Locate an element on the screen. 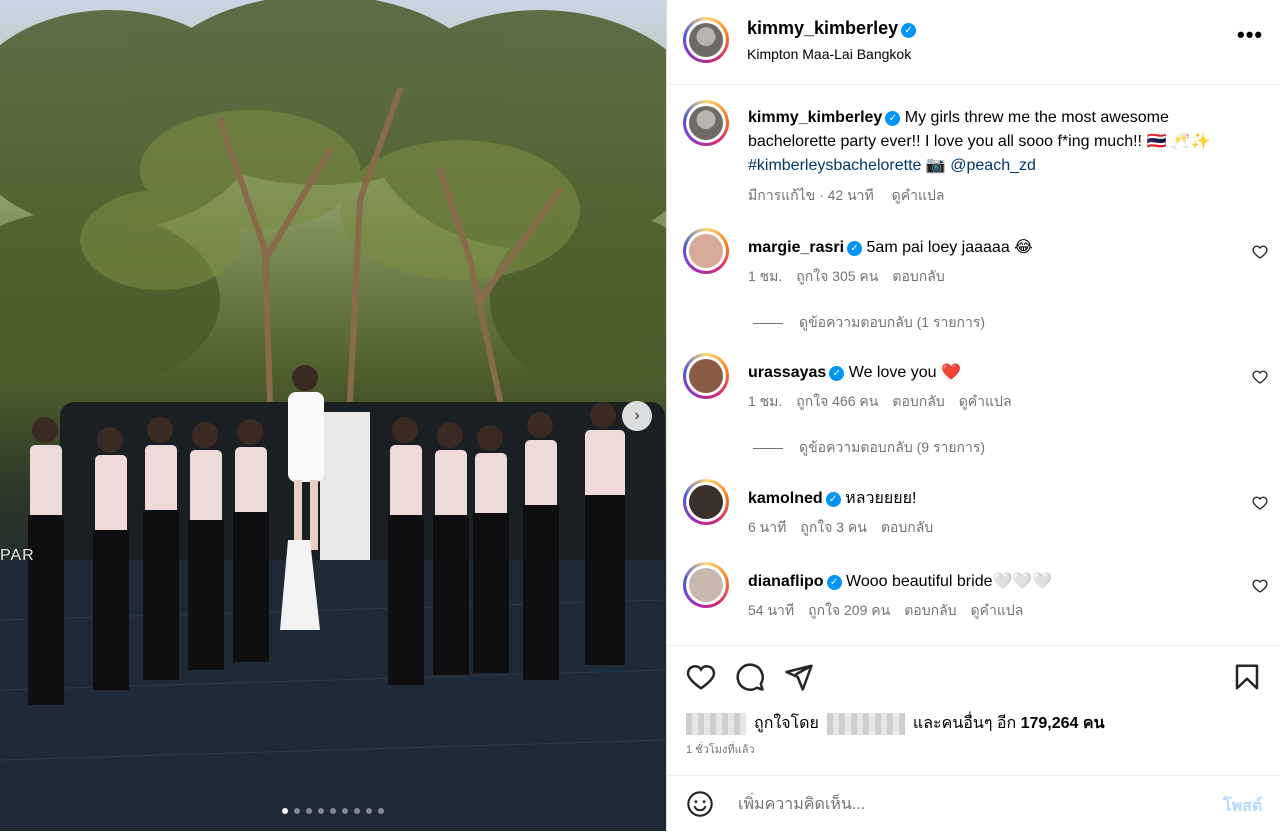  share-icon is located at coordinates (799, 677).